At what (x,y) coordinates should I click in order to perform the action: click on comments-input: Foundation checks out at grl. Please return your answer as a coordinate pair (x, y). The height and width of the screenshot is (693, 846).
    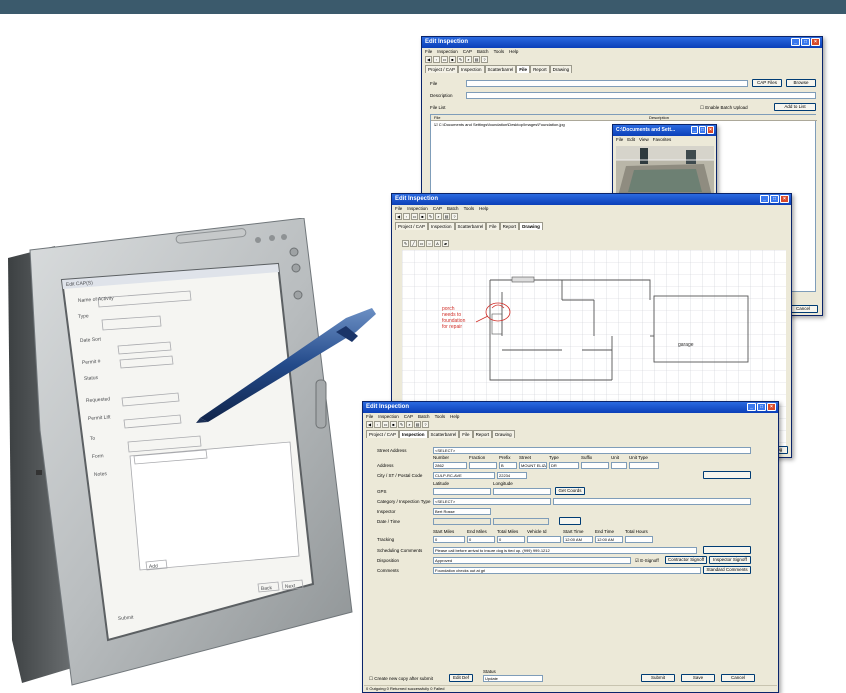
    Looking at the image, I should click on (567, 570).